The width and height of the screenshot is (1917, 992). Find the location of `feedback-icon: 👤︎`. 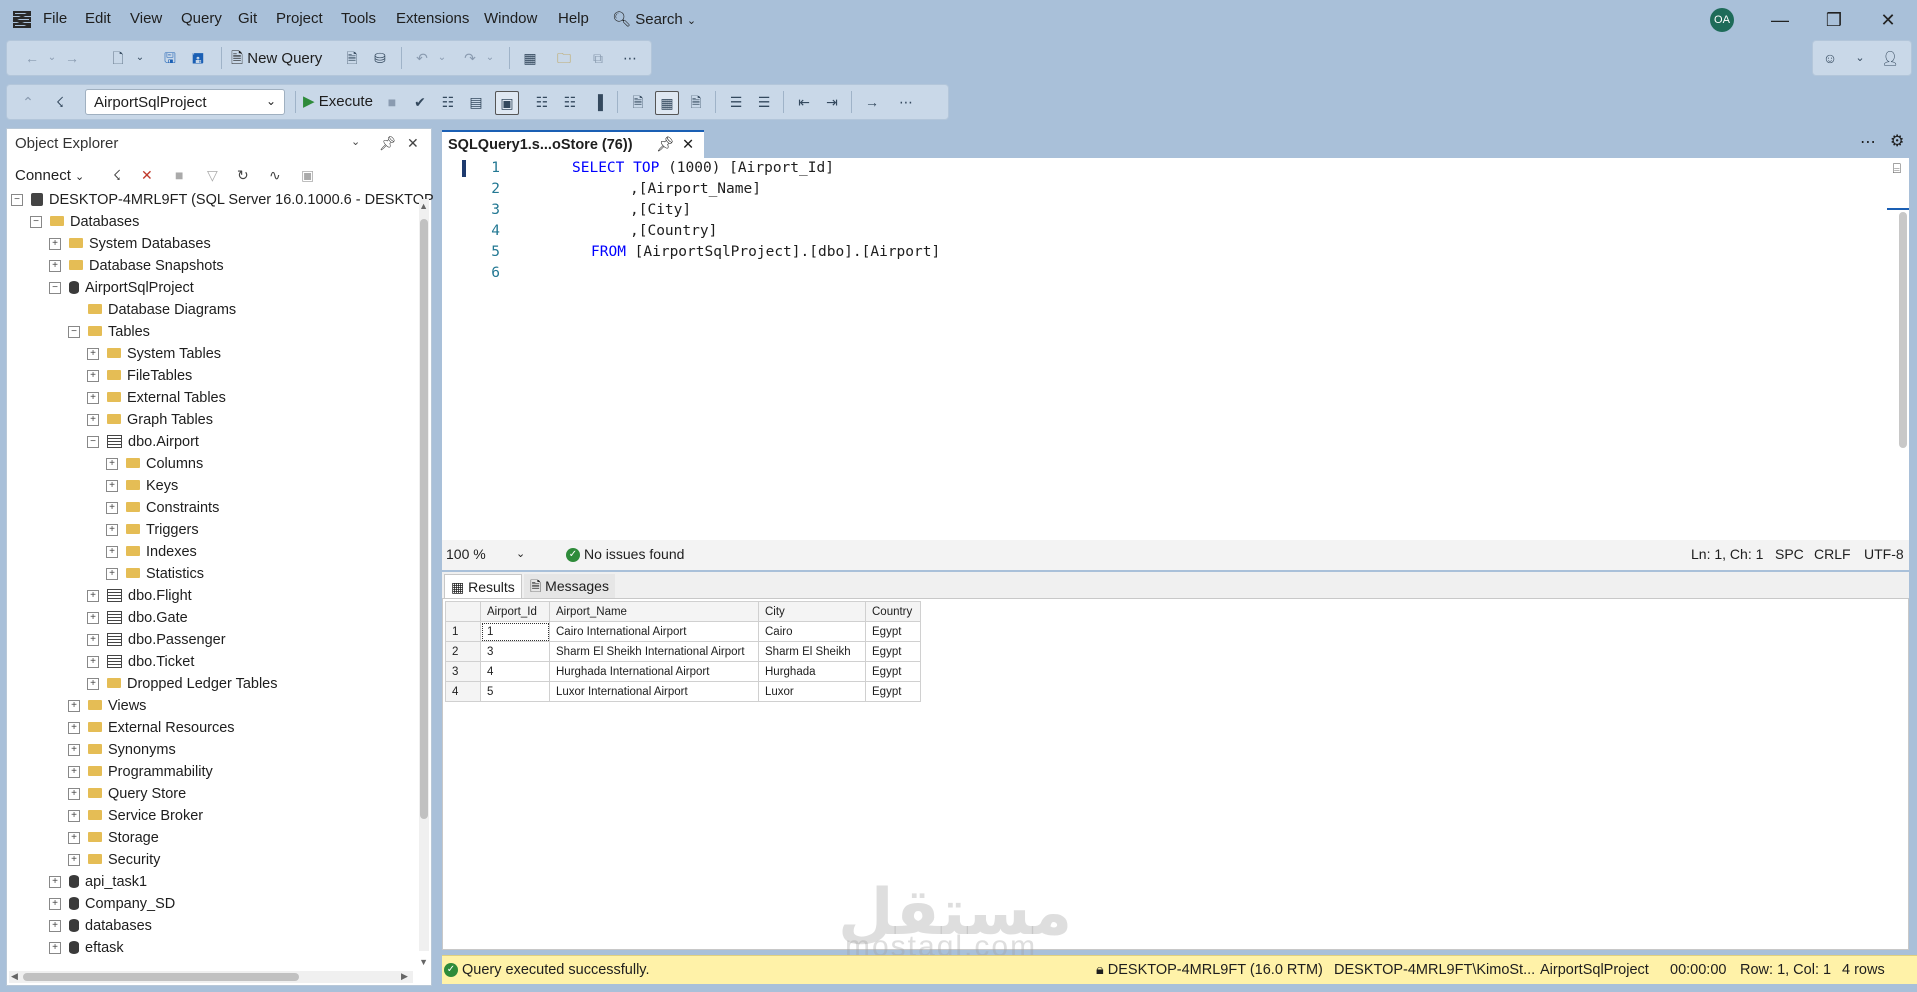

feedback-icon: 👤︎ is located at coordinates (1890, 58).